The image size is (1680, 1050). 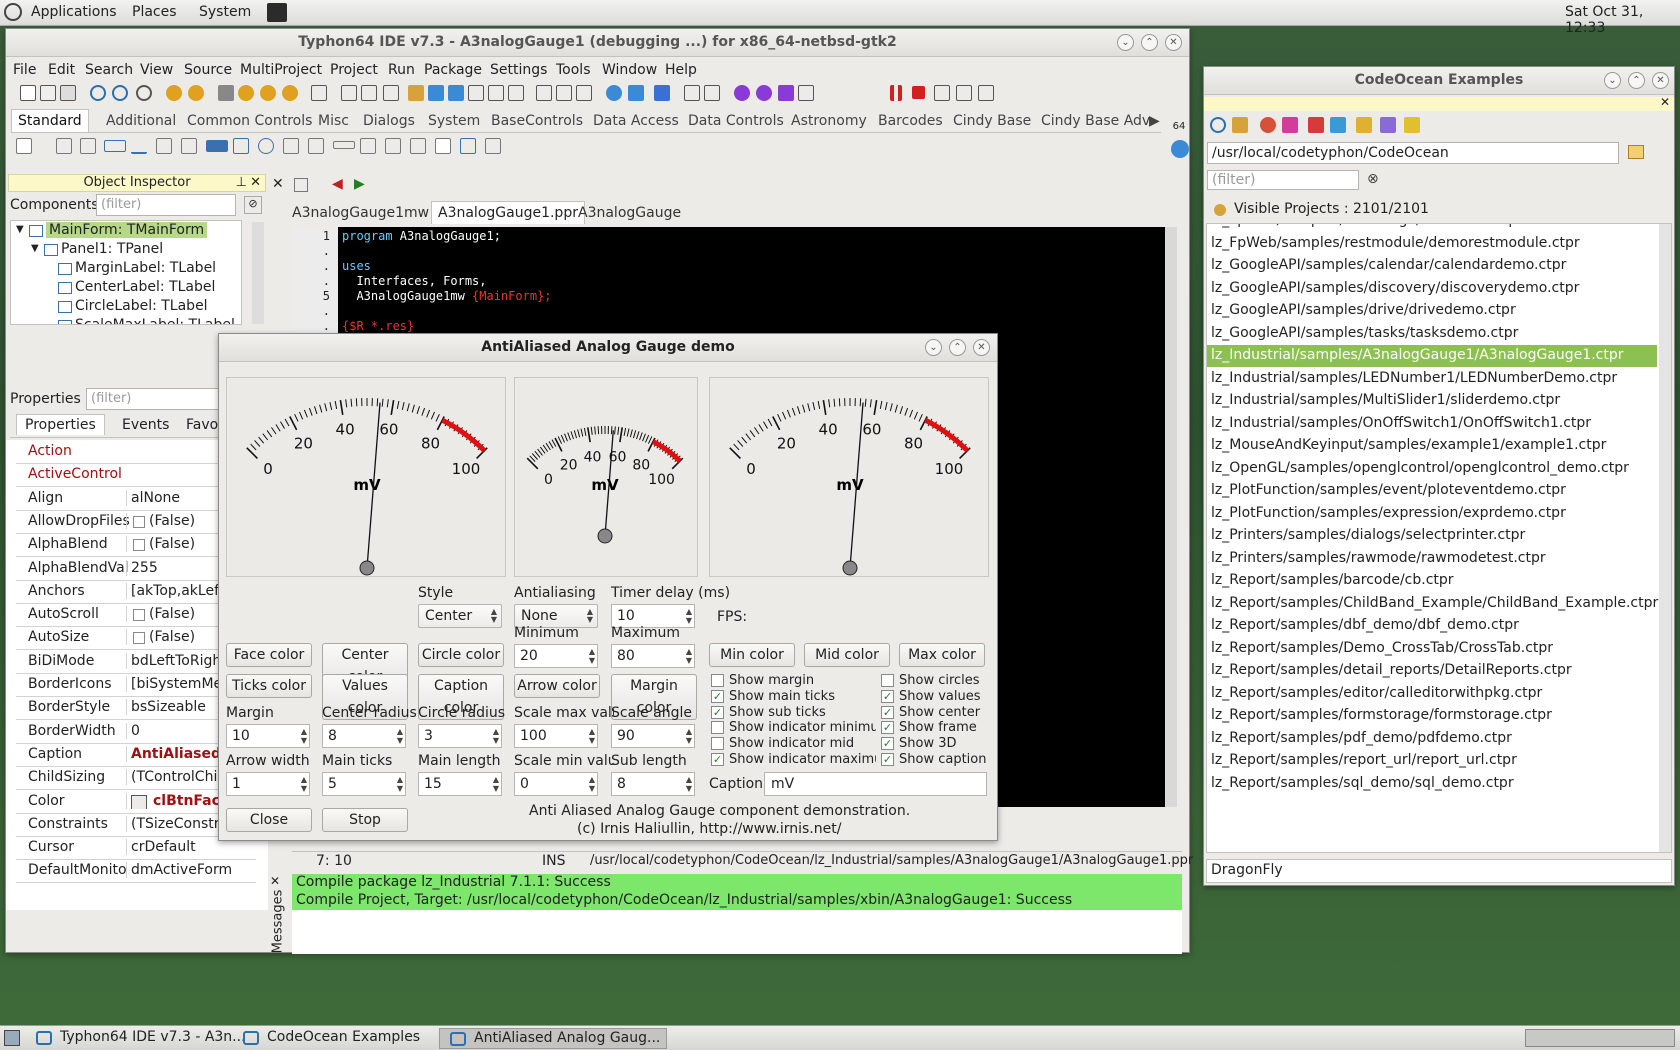 I want to click on demo-titlebar: AntiAliased Analog Gauge demo ⌄ ⌃ ✕, so click(x=608, y=348).